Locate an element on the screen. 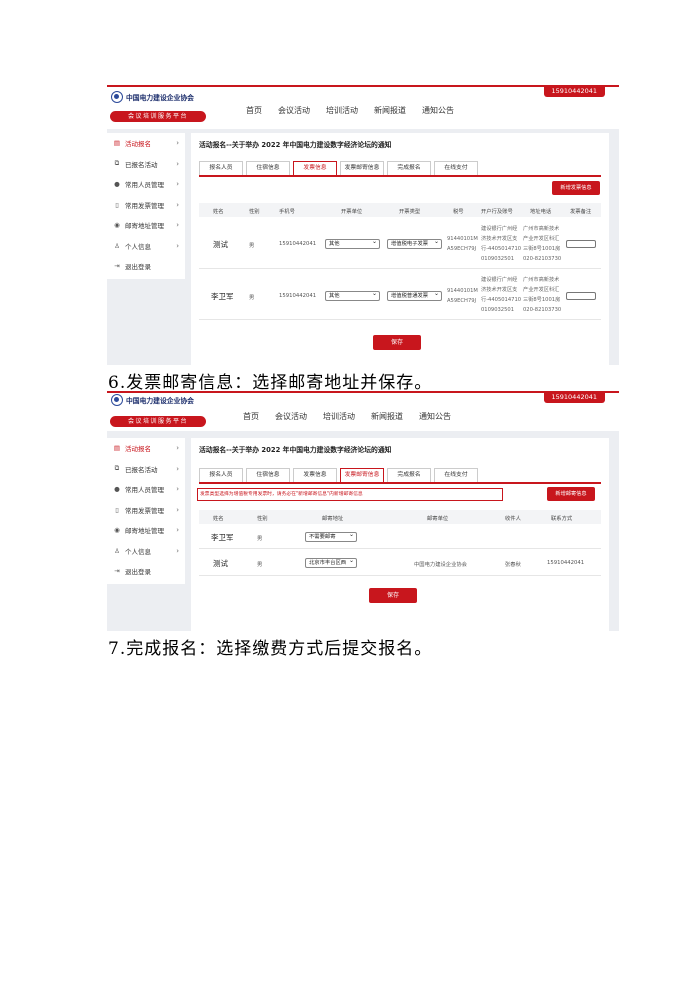 The height and width of the screenshot is (990, 700). mail-address-select: 北京市丰台区西 is located at coordinates (331, 563).